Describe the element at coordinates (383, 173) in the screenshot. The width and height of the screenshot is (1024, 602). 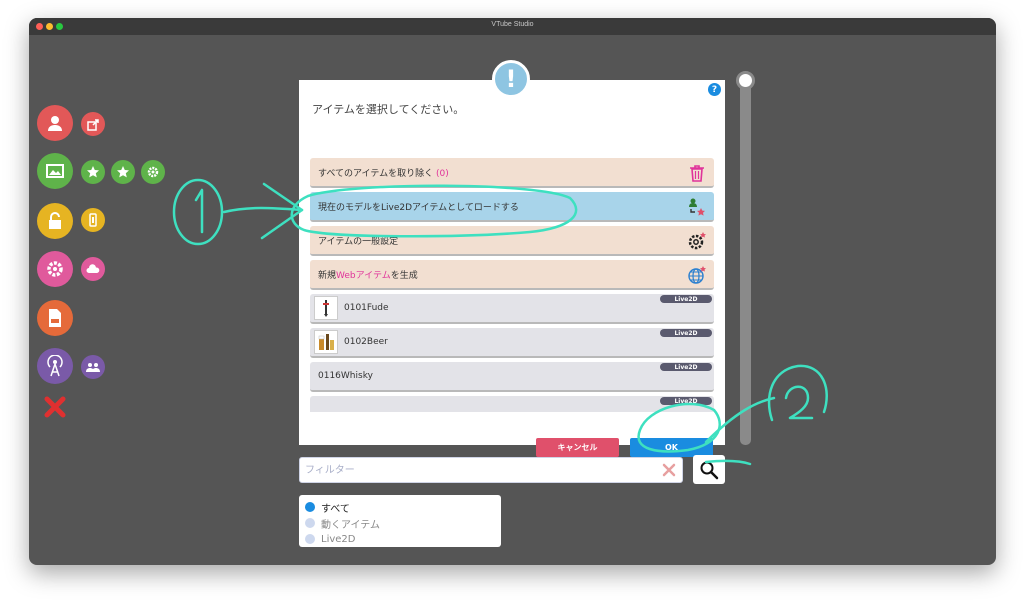
I see `remove-all-label: すべてのアイテムを取り除く (0)` at that location.